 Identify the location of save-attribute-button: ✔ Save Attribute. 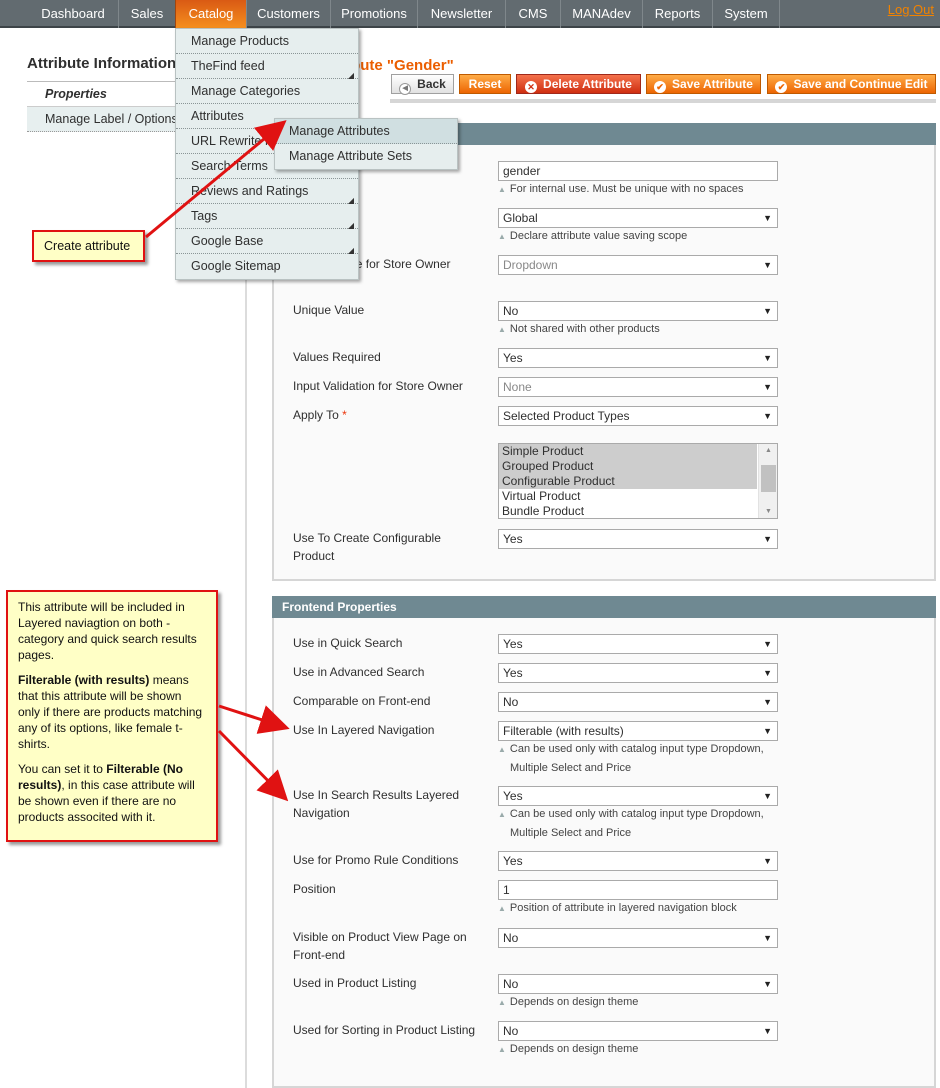
(703, 84).